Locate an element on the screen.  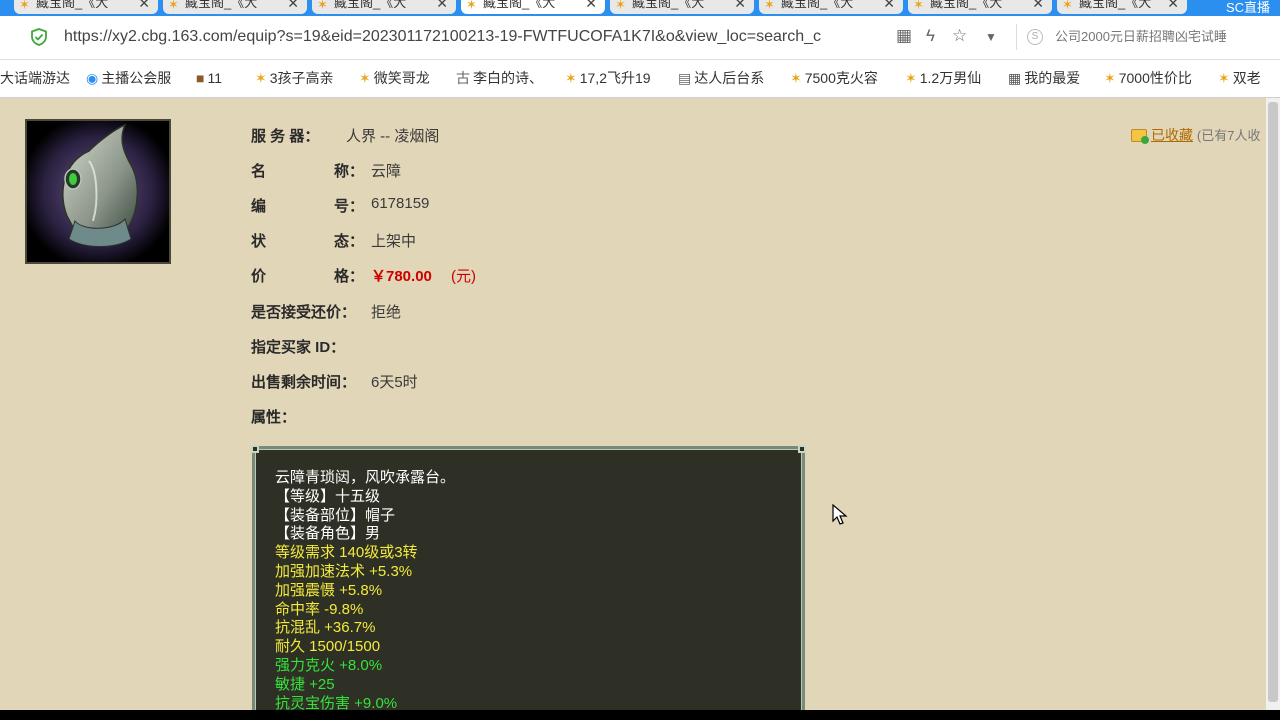
server-label: 服 务 器： is located at coordinates (285, 136).